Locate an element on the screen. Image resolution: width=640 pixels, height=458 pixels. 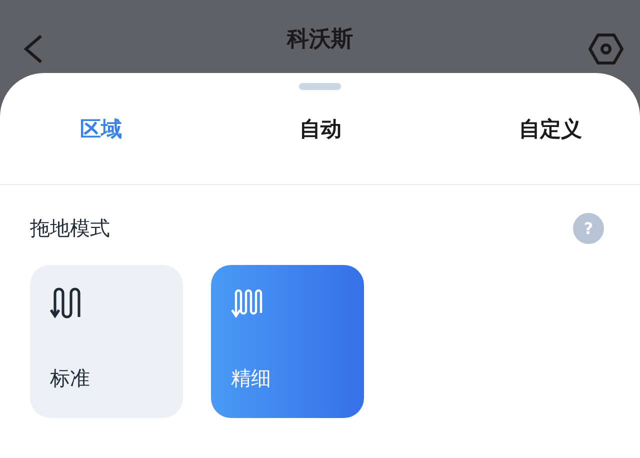
page-title: 科沃斯 is located at coordinates (320, 40).